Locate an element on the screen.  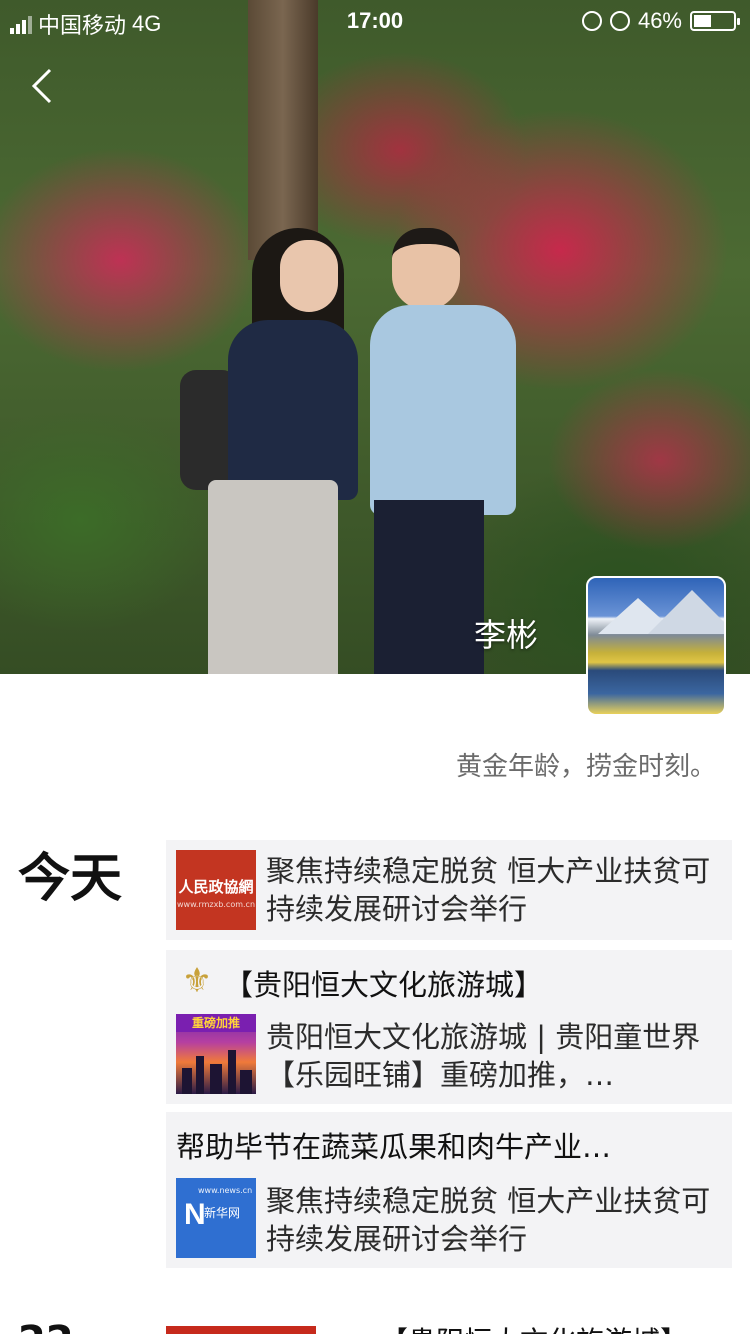
alarm-icon is located at coordinates (619, 21).